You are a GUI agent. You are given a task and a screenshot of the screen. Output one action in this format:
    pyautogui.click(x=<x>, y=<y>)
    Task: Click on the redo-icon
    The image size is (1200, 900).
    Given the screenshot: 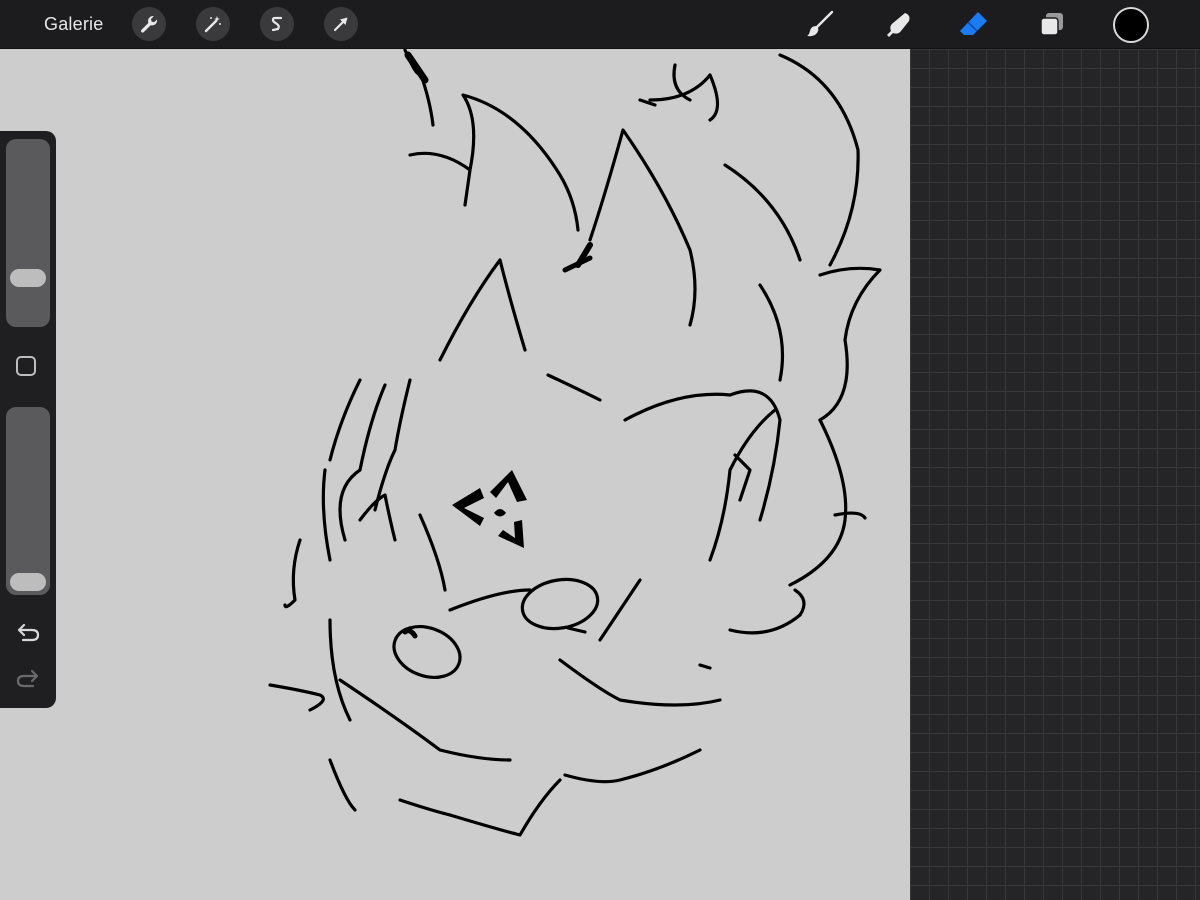 What is the action you would take?
    pyautogui.click(x=28, y=679)
    